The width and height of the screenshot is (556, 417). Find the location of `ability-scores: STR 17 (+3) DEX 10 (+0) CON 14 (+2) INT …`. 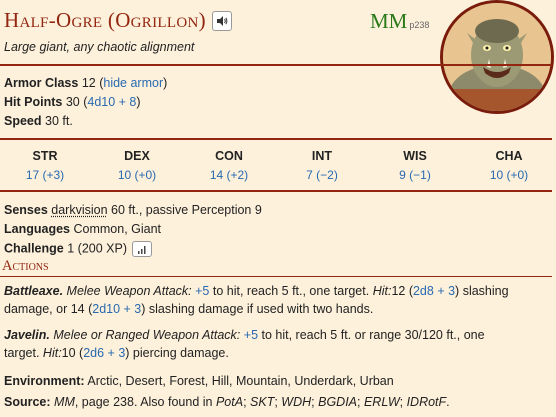

ability-scores: STR 17 (+3) DEX 10 (+0) CON 14 (+2) INT … is located at coordinates (276, 165).